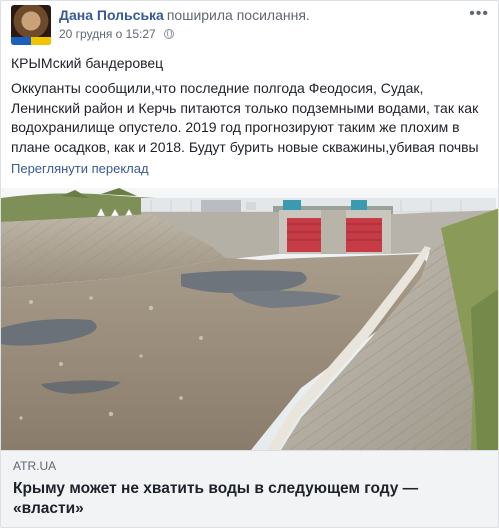 This screenshot has width=499, height=528. What do you see at coordinates (31, 25) in the screenshot?
I see `avatar` at bounding box center [31, 25].